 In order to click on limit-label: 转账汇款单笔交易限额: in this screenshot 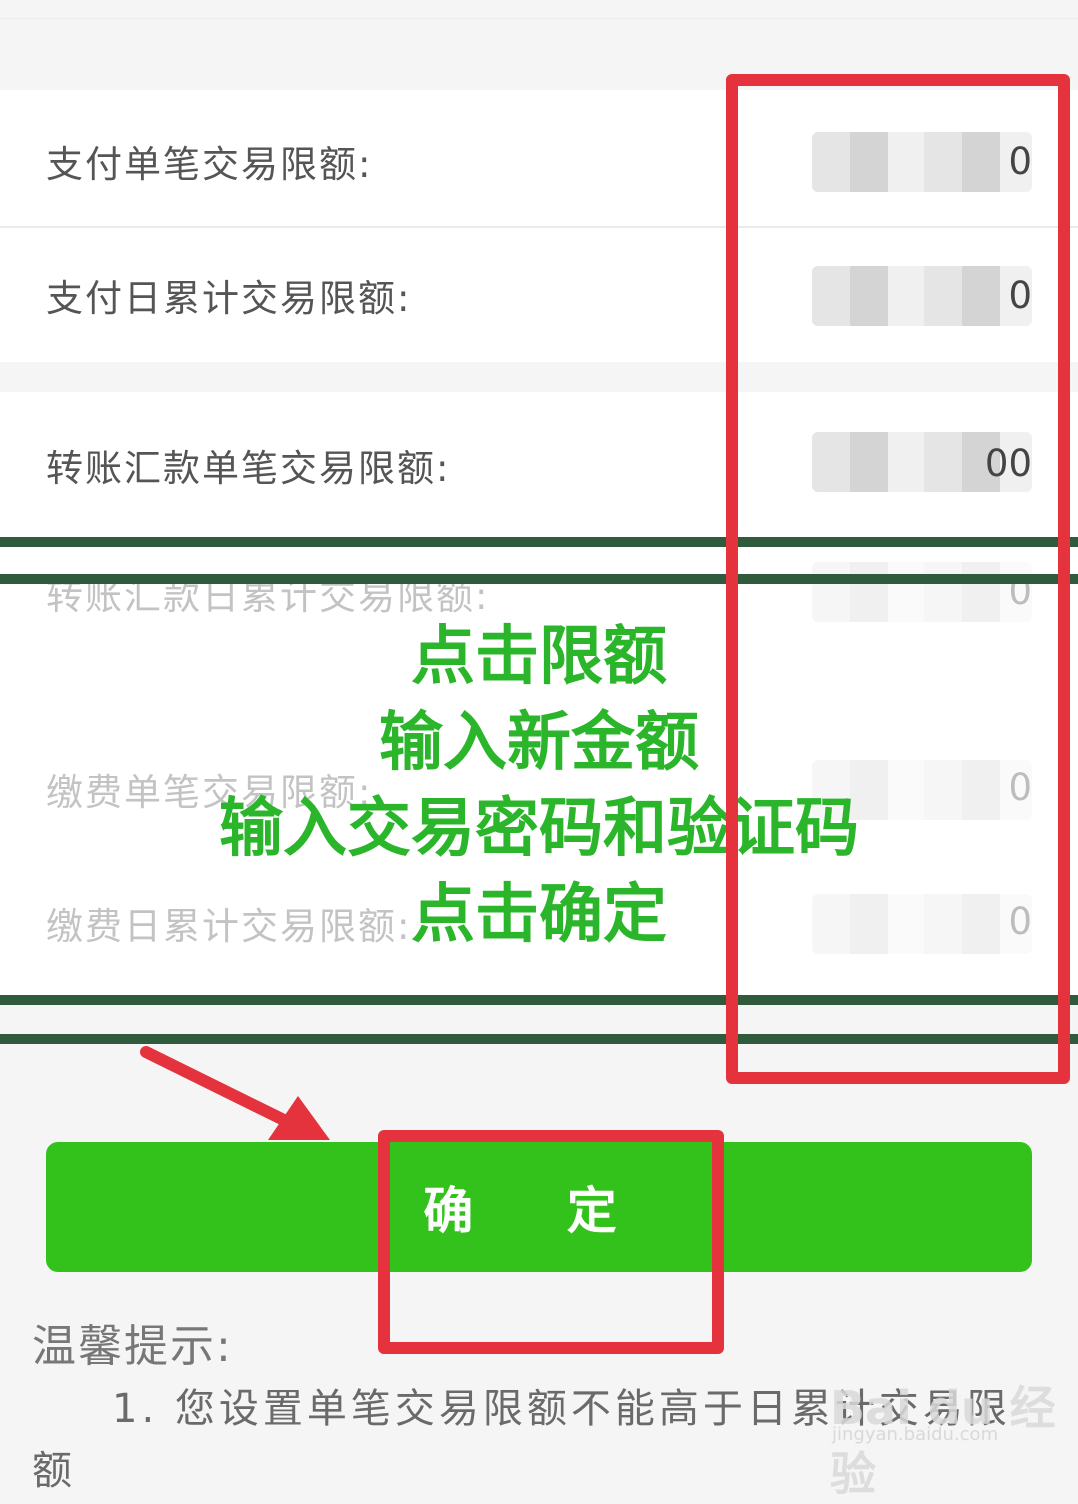, I will do `click(248, 468)`.